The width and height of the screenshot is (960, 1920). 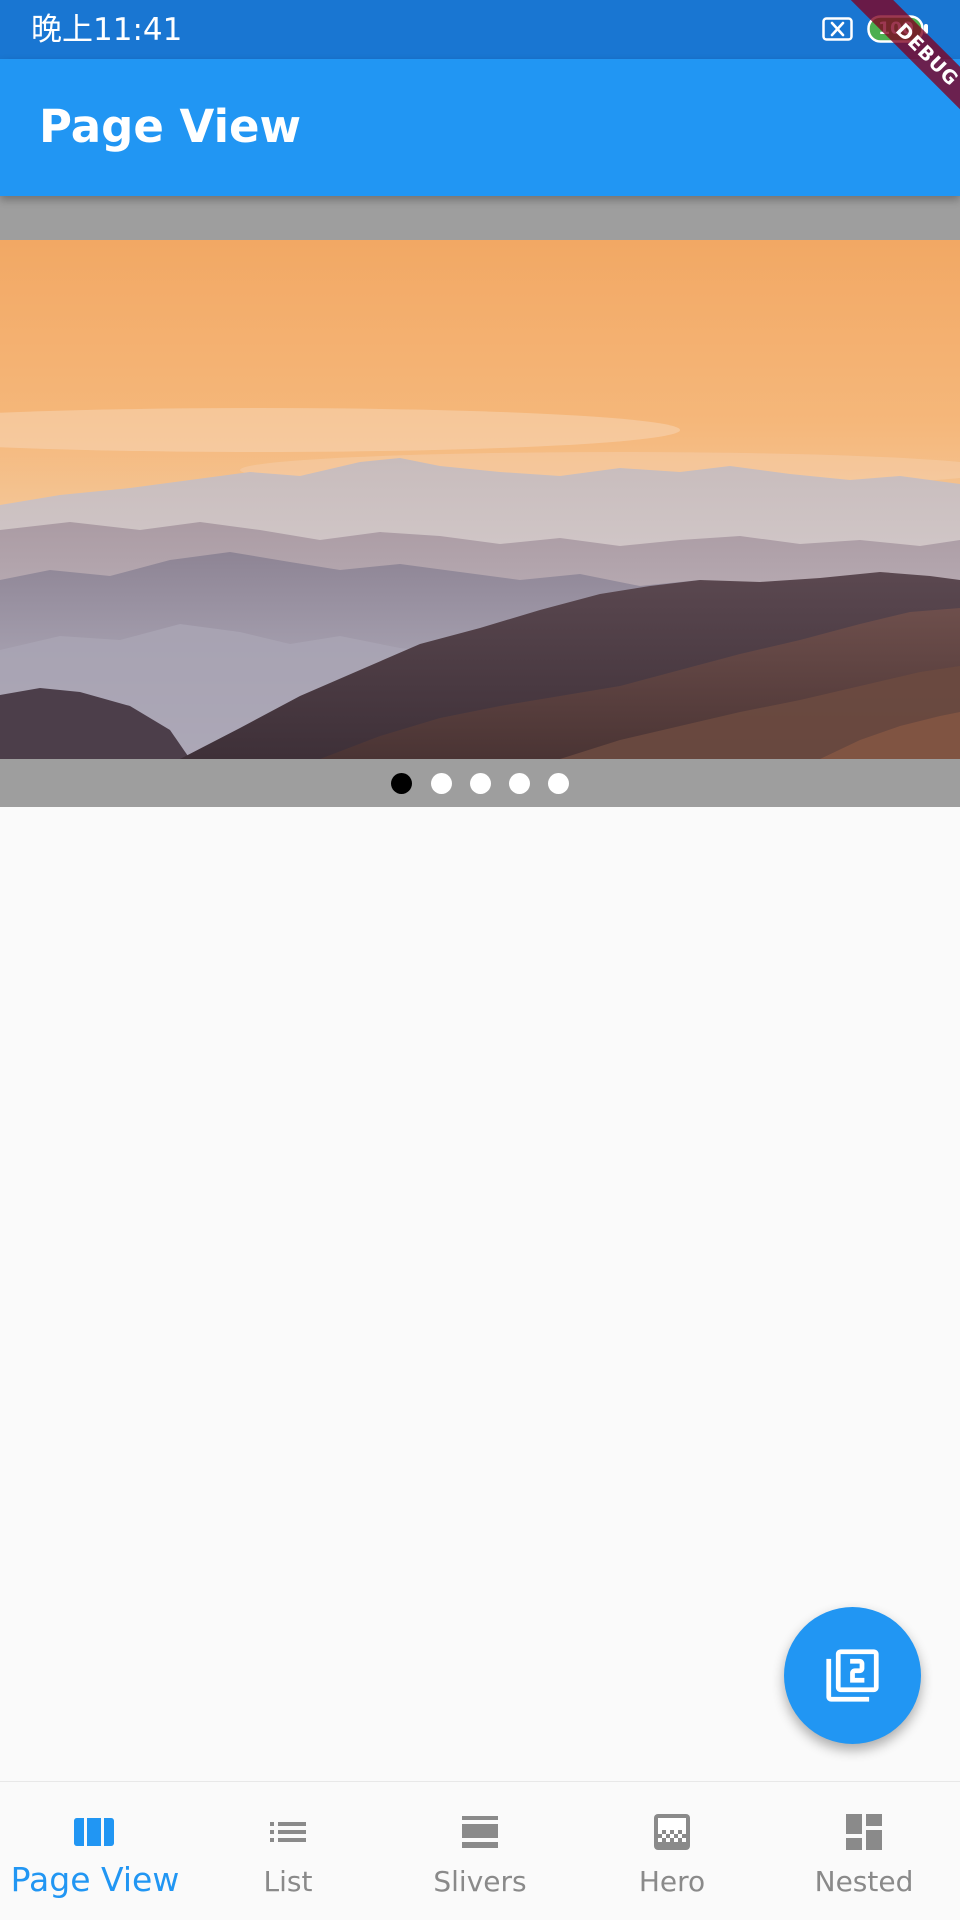 I want to click on bottom-navigation: Page View List Slivers Hero Nested, so click(x=480, y=1850).